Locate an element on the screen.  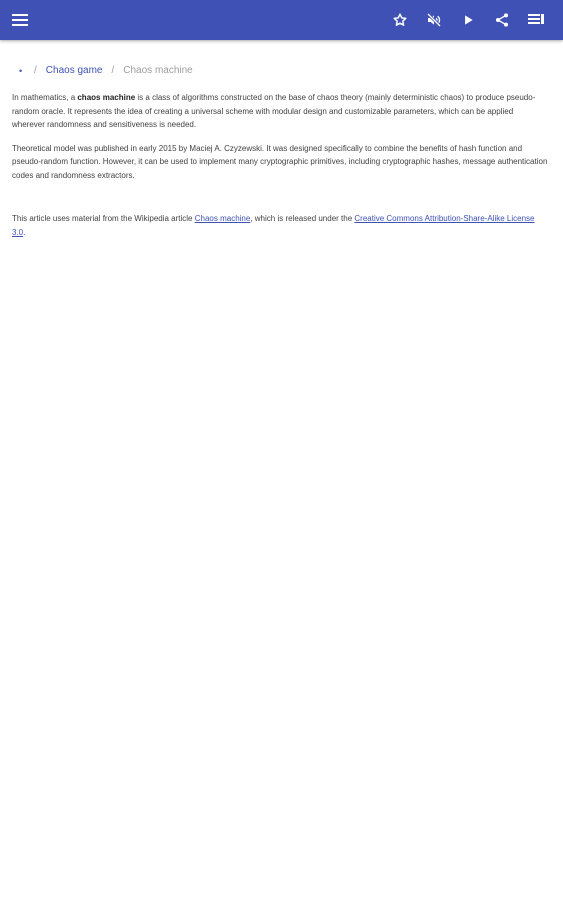
license-text: . is located at coordinates (24, 232).